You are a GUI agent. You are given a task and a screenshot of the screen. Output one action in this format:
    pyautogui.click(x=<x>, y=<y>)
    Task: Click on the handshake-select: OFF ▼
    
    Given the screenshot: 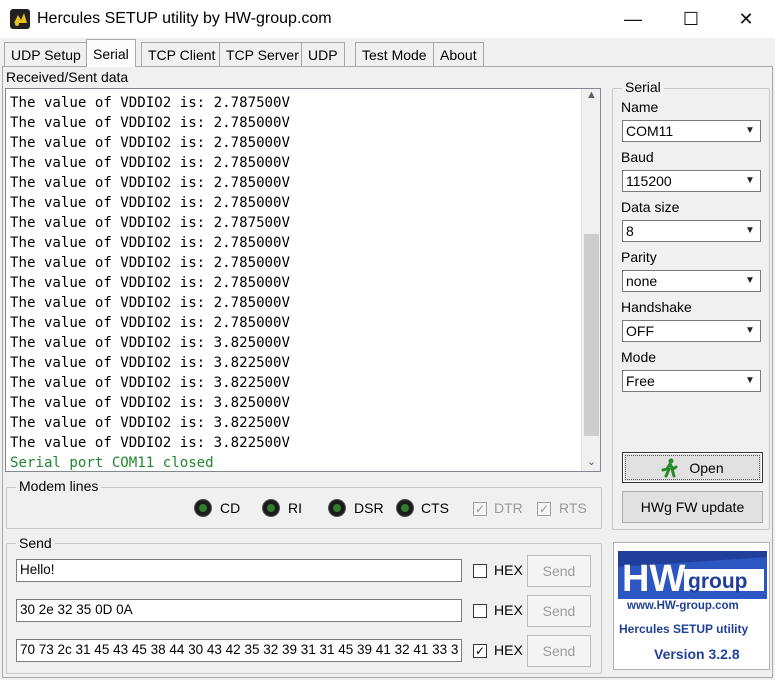 What is the action you would take?
    pyautogui.click(x=691, y=331)
    